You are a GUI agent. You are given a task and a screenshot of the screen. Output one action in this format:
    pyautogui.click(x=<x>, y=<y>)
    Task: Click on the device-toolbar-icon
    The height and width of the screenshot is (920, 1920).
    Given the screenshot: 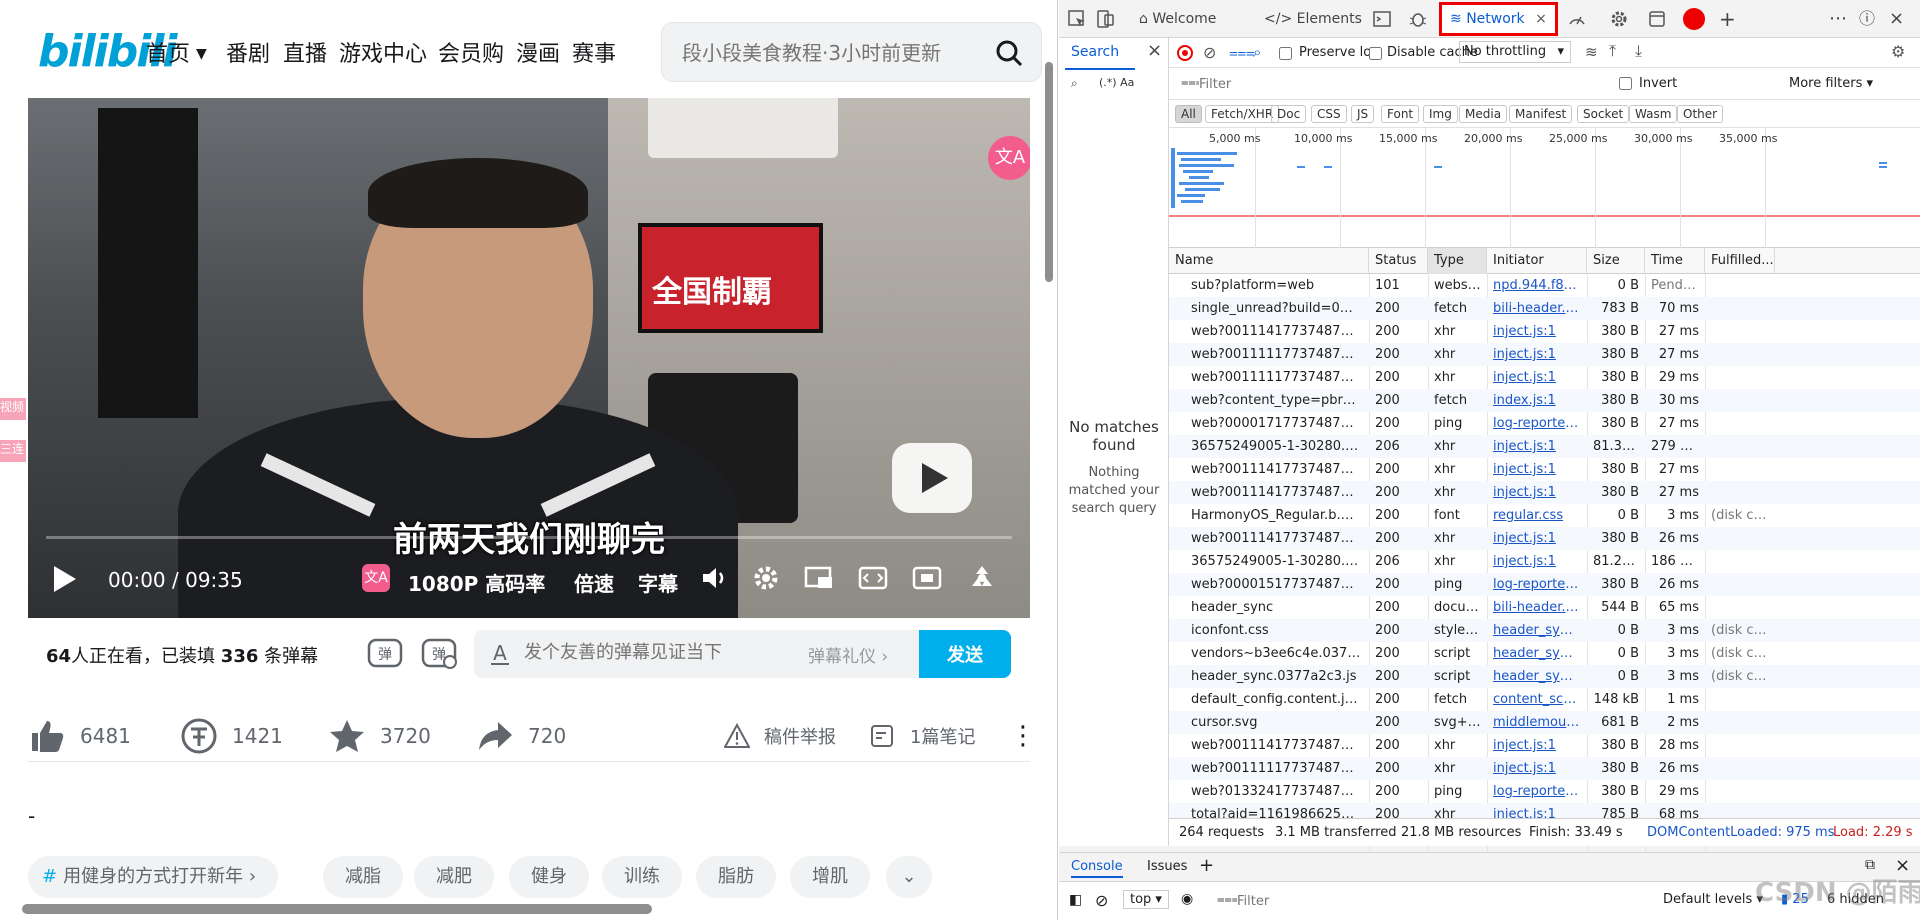 What is the action you would take?
    pyautogui.click(x=1105, y=19)
    